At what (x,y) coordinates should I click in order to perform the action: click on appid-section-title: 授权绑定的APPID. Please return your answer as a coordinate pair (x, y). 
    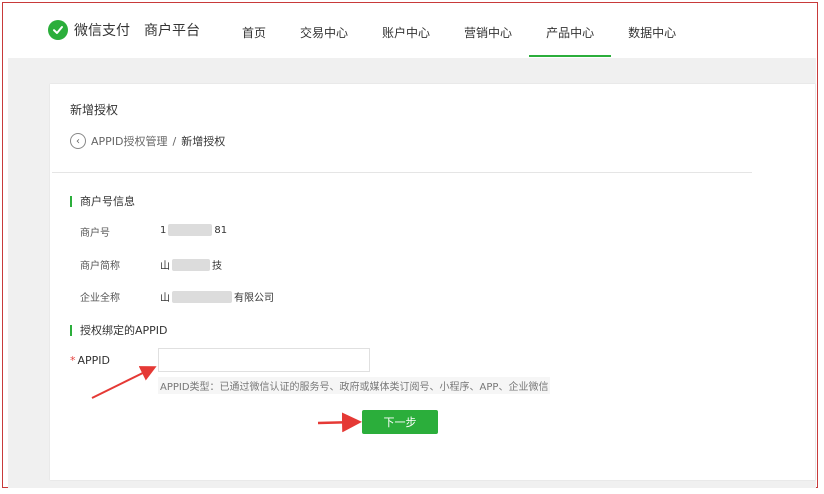
    Looking at the image, I should click on (119, 330).